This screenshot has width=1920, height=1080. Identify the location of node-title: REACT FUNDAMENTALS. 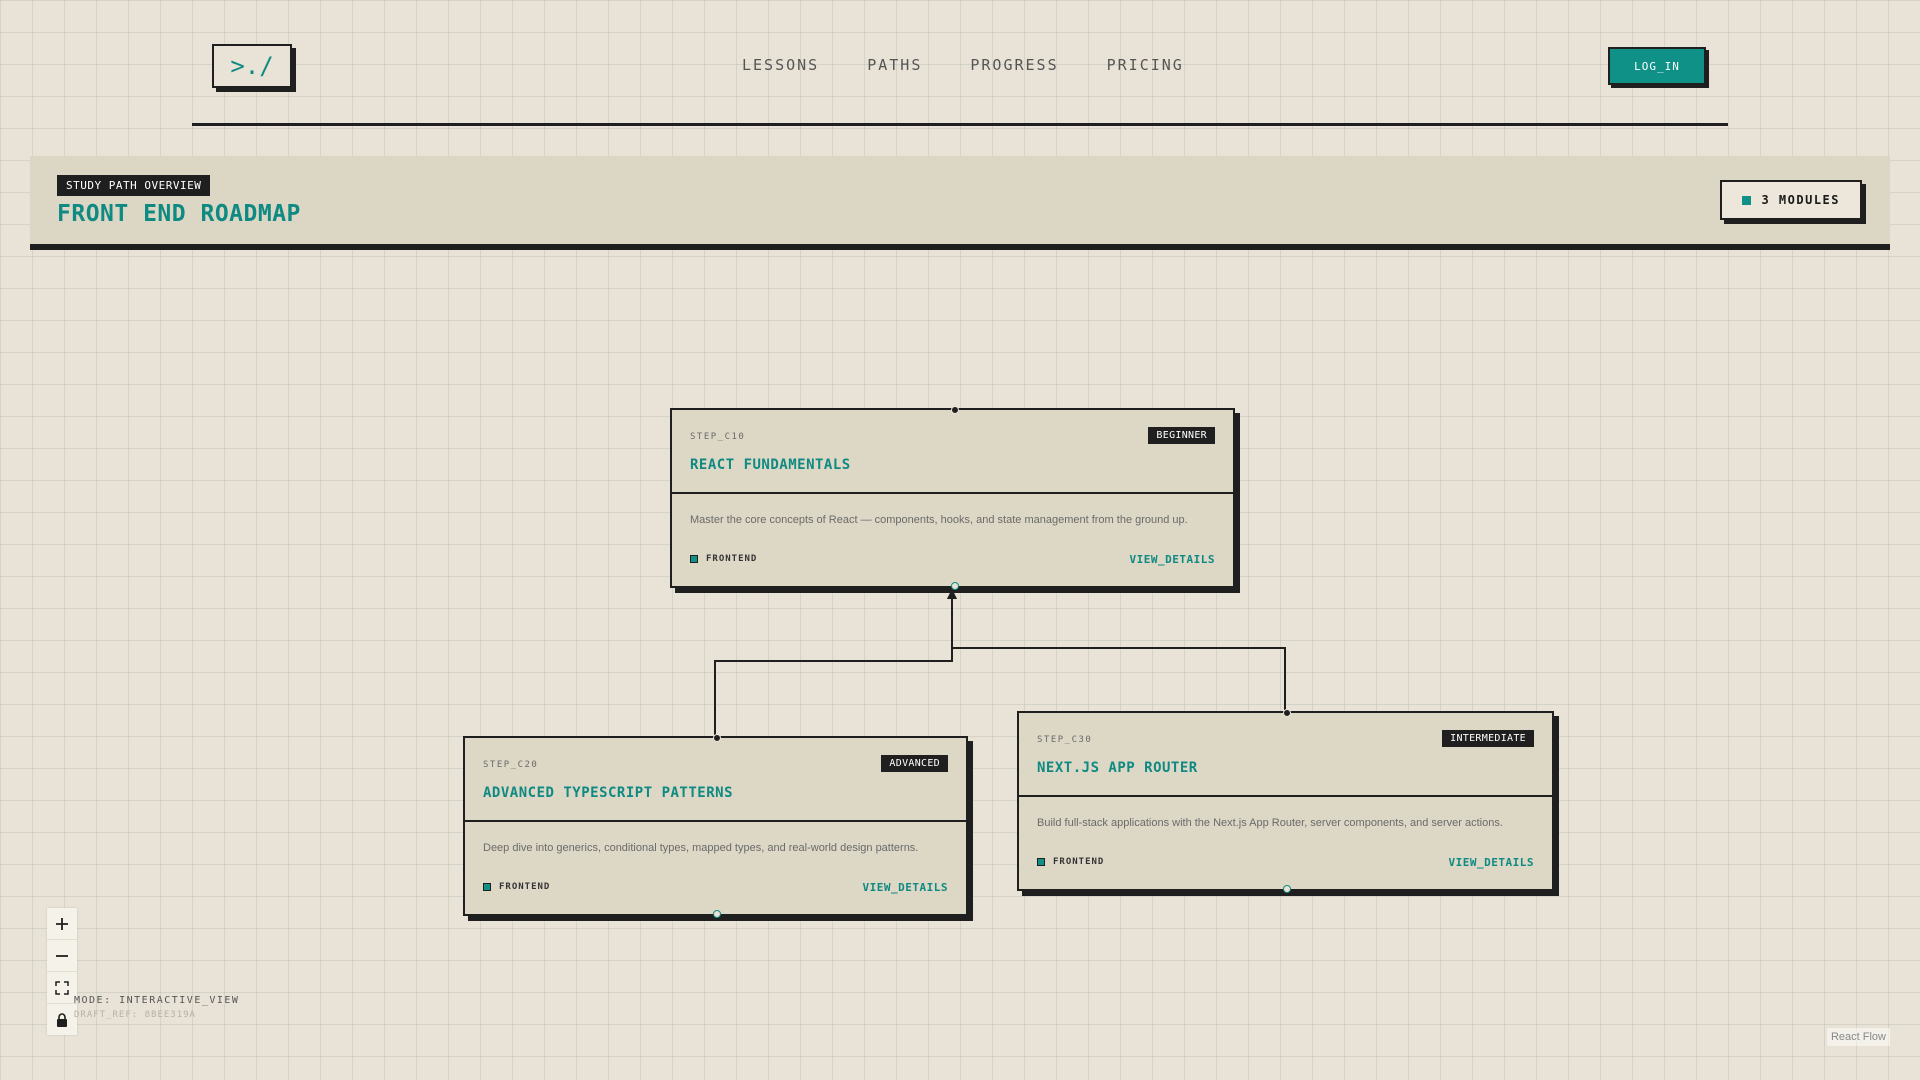
(770, 465).